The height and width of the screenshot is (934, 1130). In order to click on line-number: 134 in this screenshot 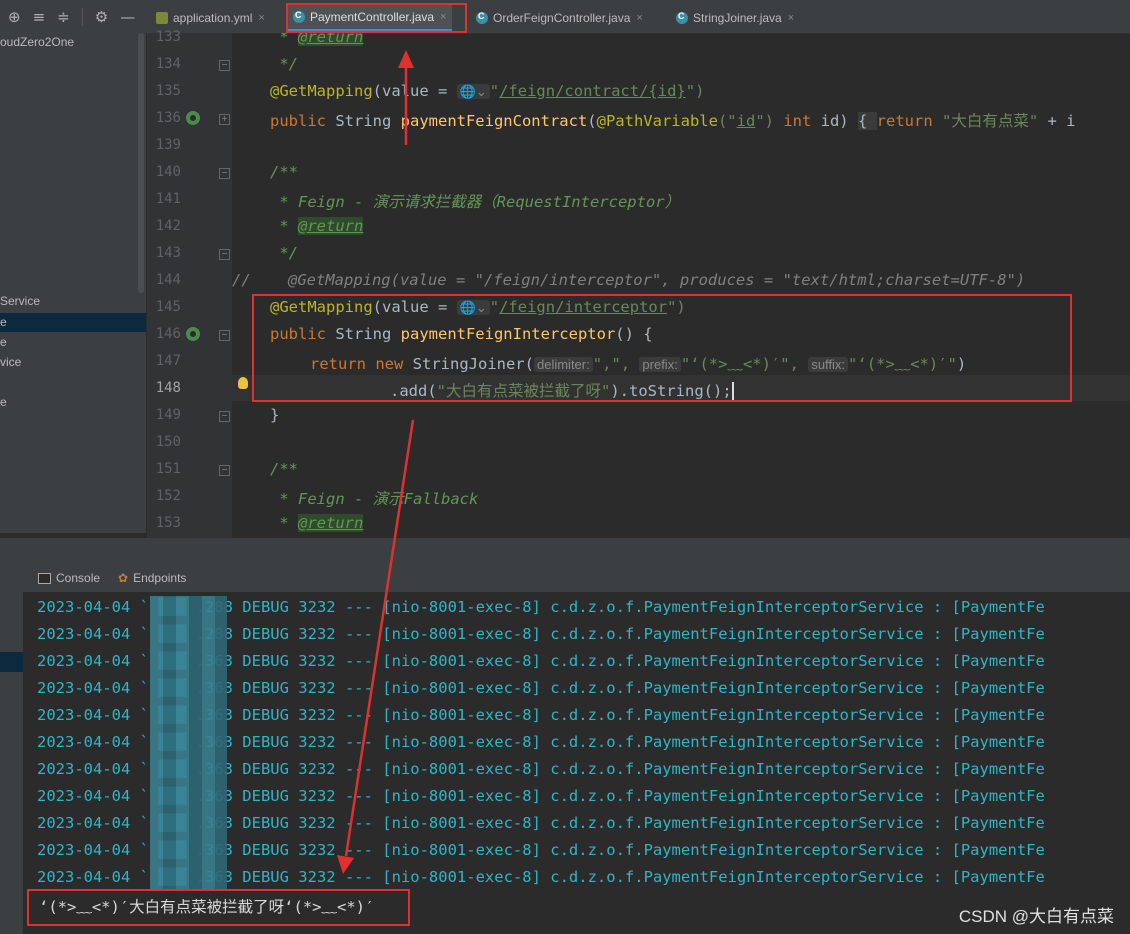, I will do `click(168, 64)`.